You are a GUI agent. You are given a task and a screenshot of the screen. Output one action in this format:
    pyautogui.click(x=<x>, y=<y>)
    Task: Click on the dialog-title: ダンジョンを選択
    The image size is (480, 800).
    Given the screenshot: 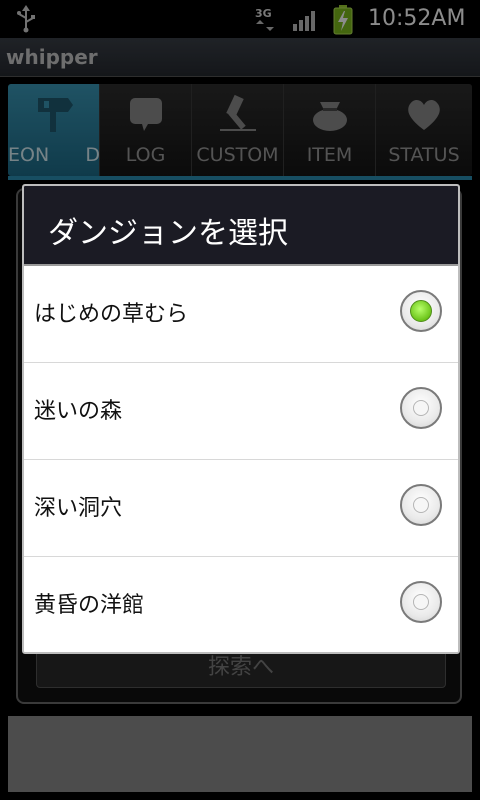 What is the action you would take?
    pyautogui.click(x=168, y=233)
    